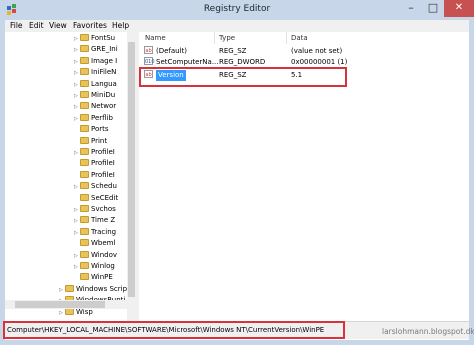 The height and width of the screenshot is (345, 474). Describe the element at coordinates (233, 51) in the screenshot. I see `value-type: REG_SZ` at that location.